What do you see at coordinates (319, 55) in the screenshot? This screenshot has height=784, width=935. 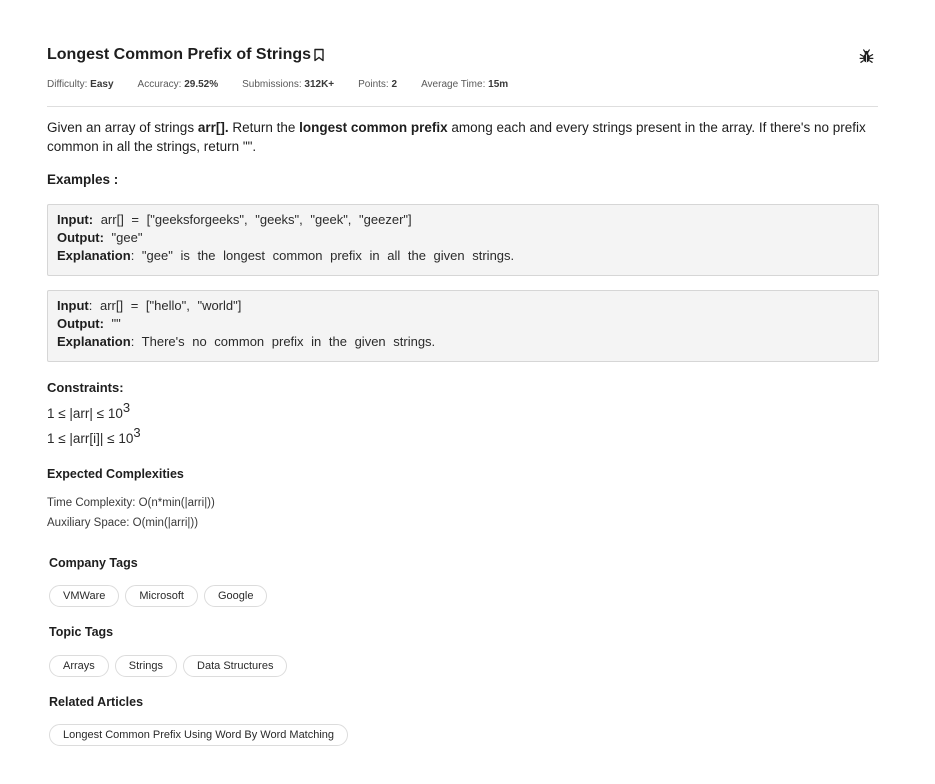 I see `bookmark-icon` at bounding box center [319, 55].